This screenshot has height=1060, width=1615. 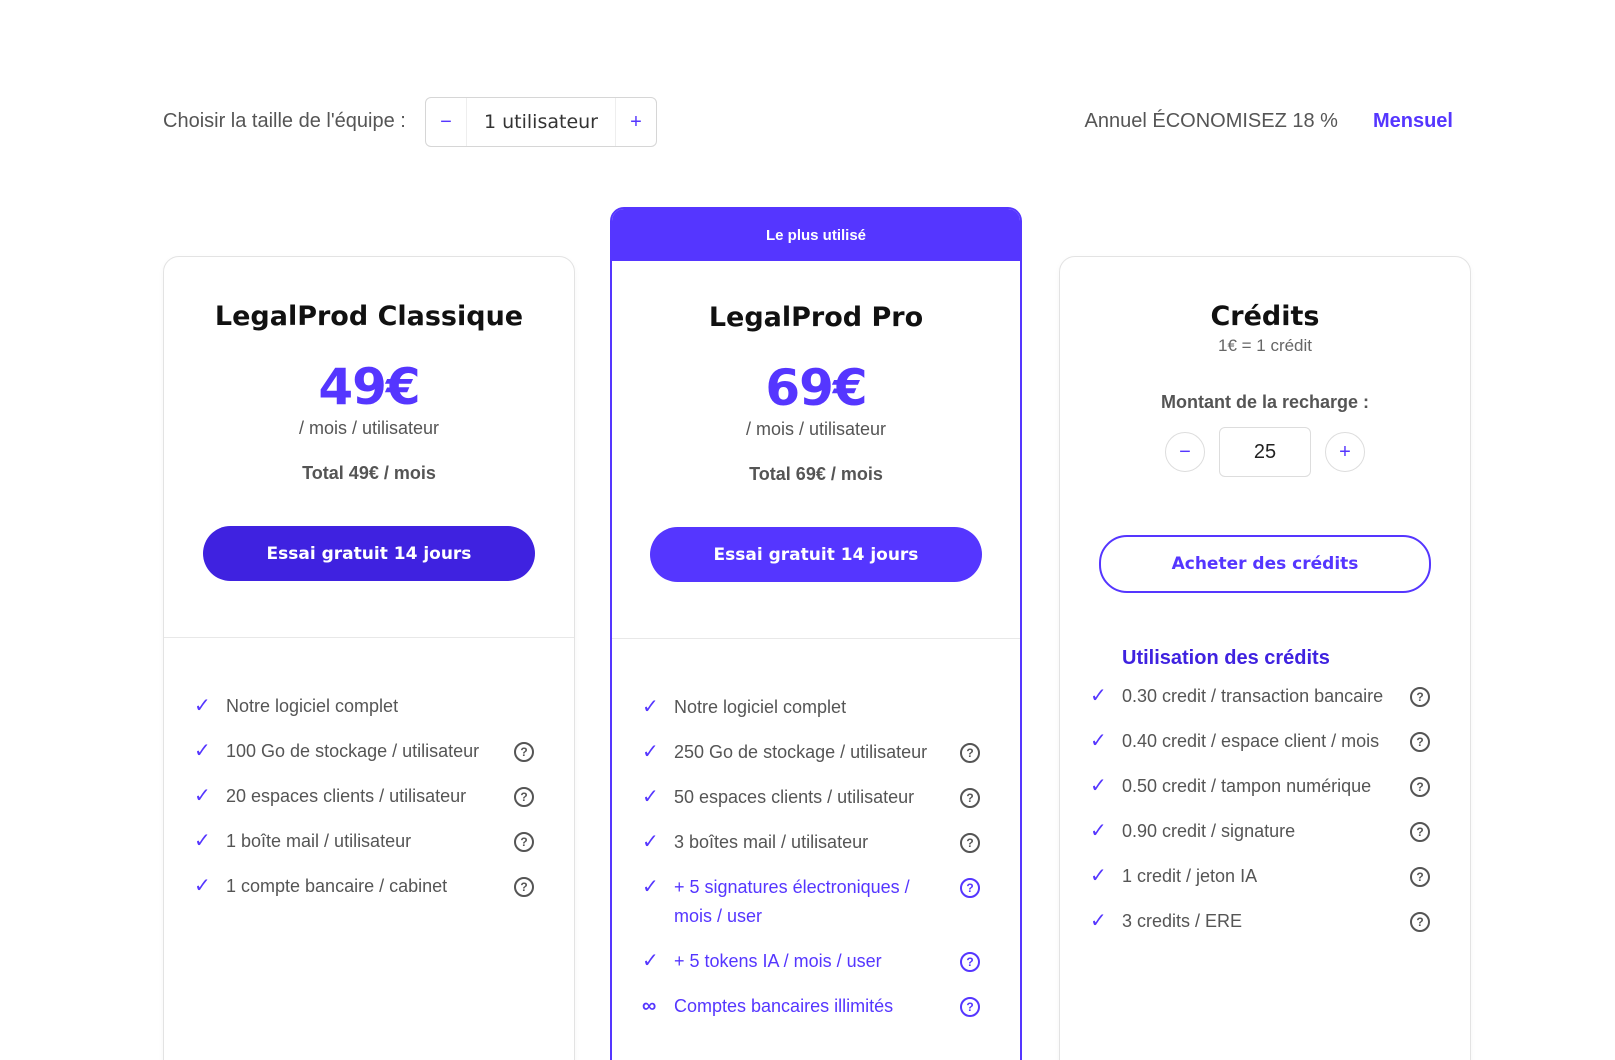 I want to click on credits-title: Crédits, so click(x=1265, y=316).